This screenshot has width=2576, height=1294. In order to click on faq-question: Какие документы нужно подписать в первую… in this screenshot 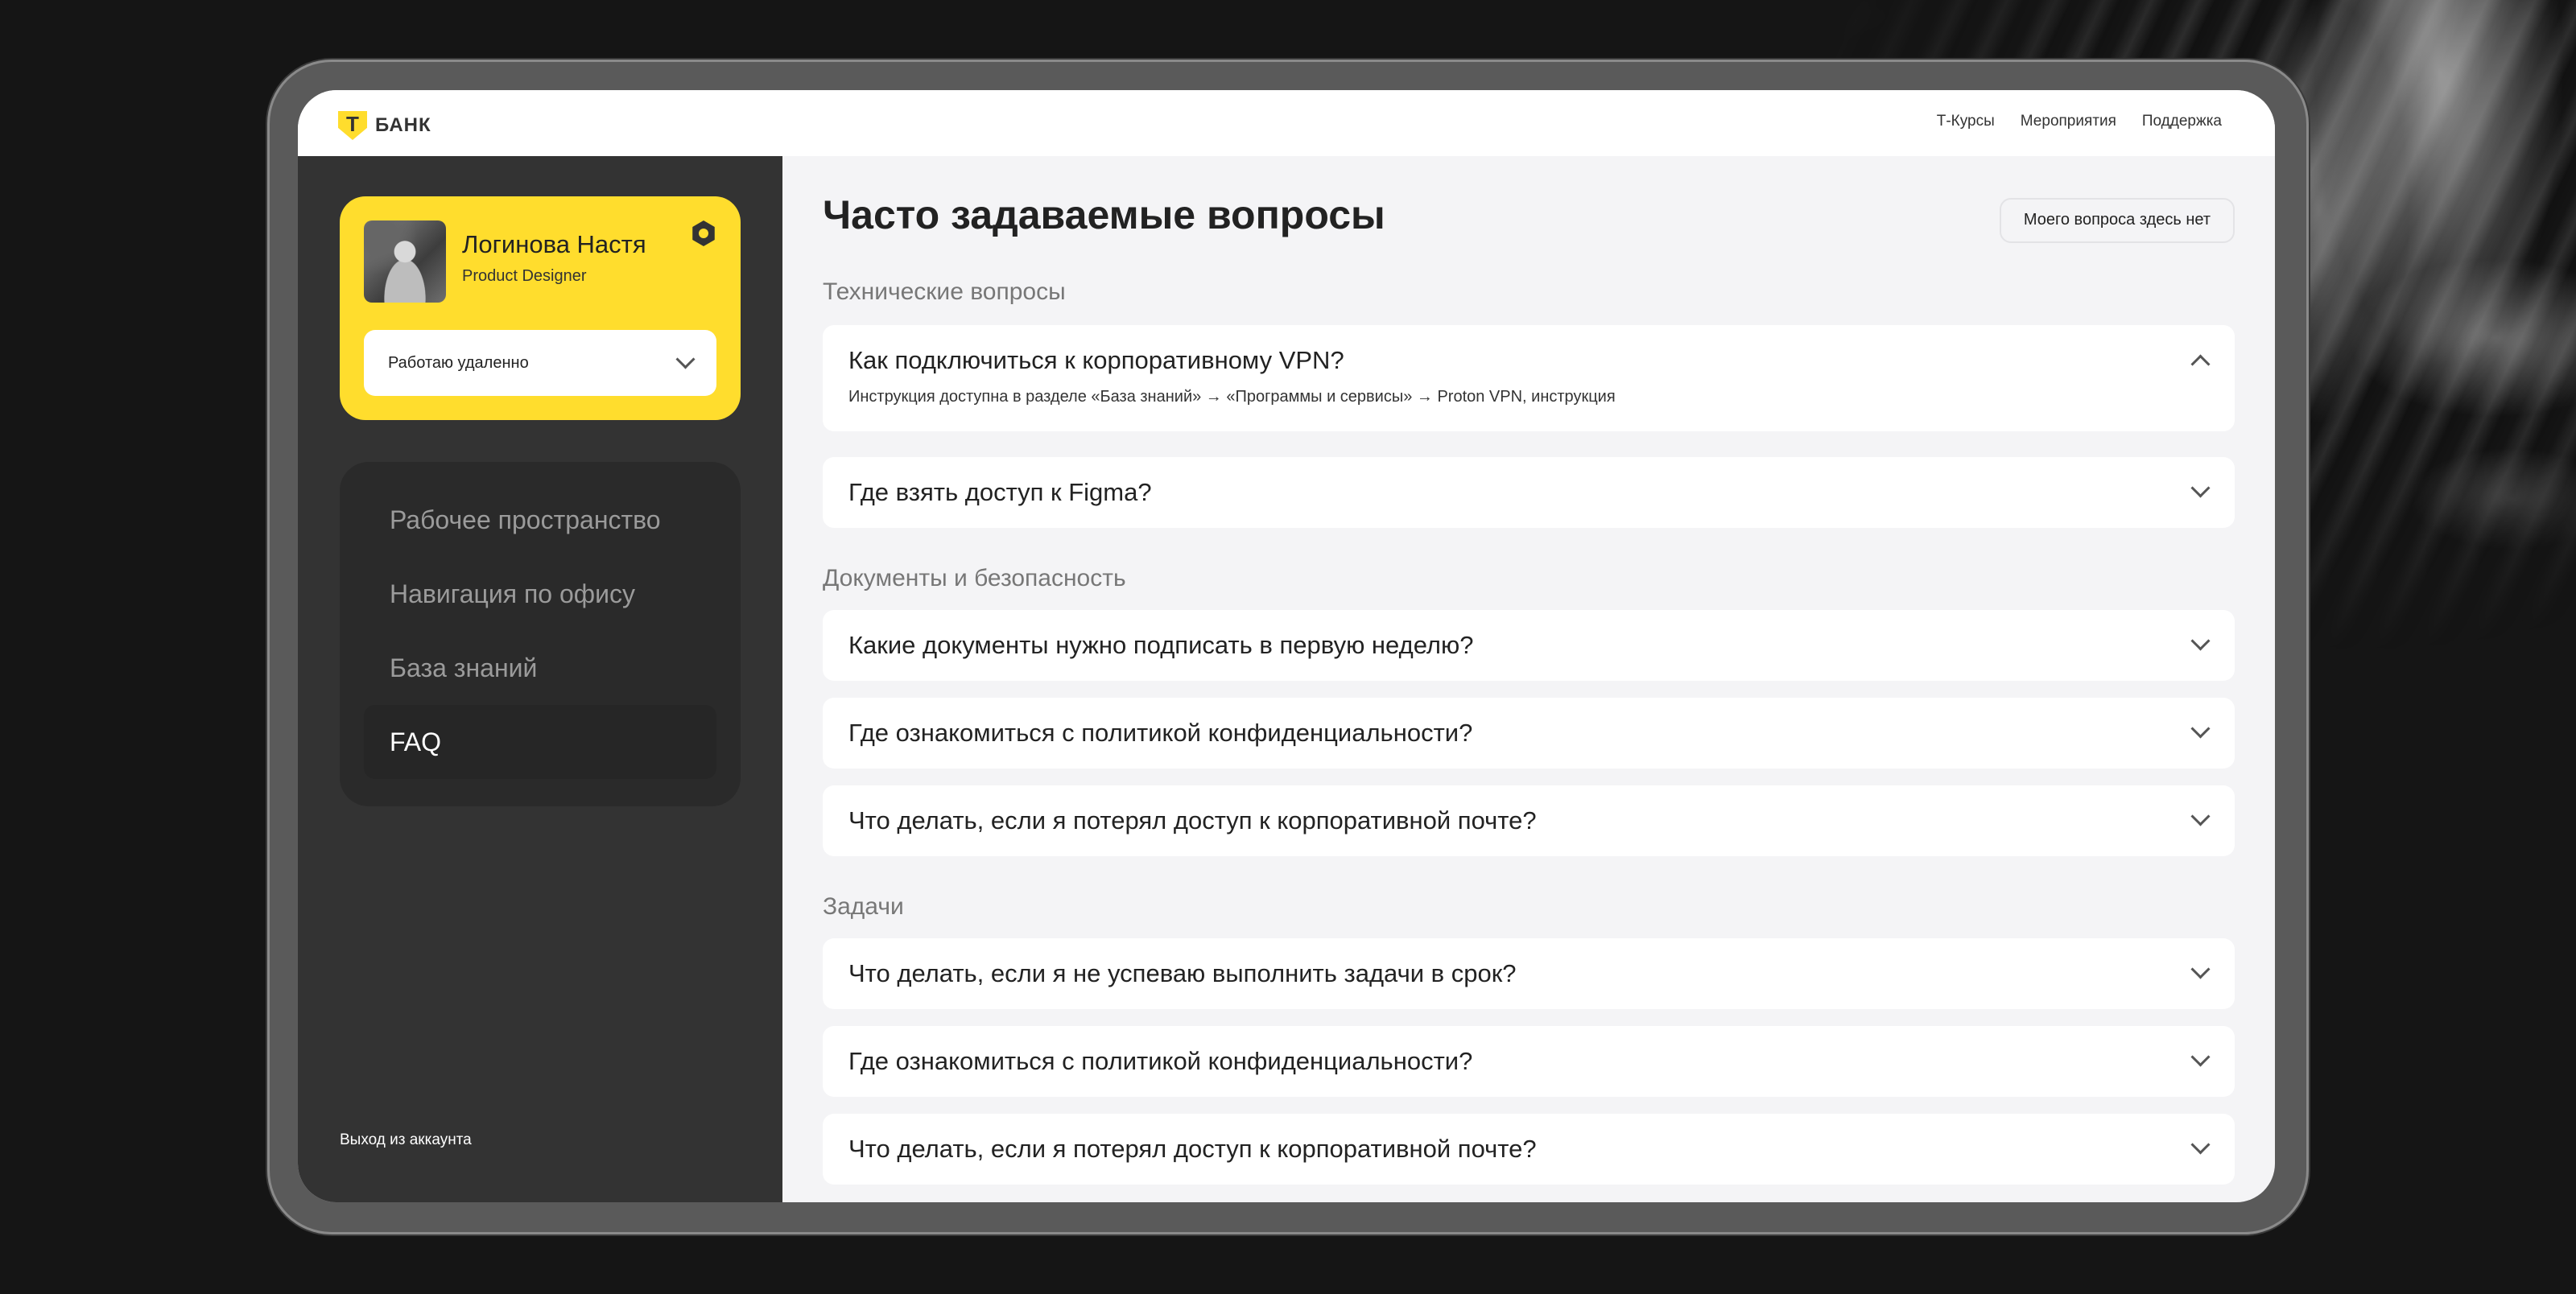, I will do `click(1161, 645)`.